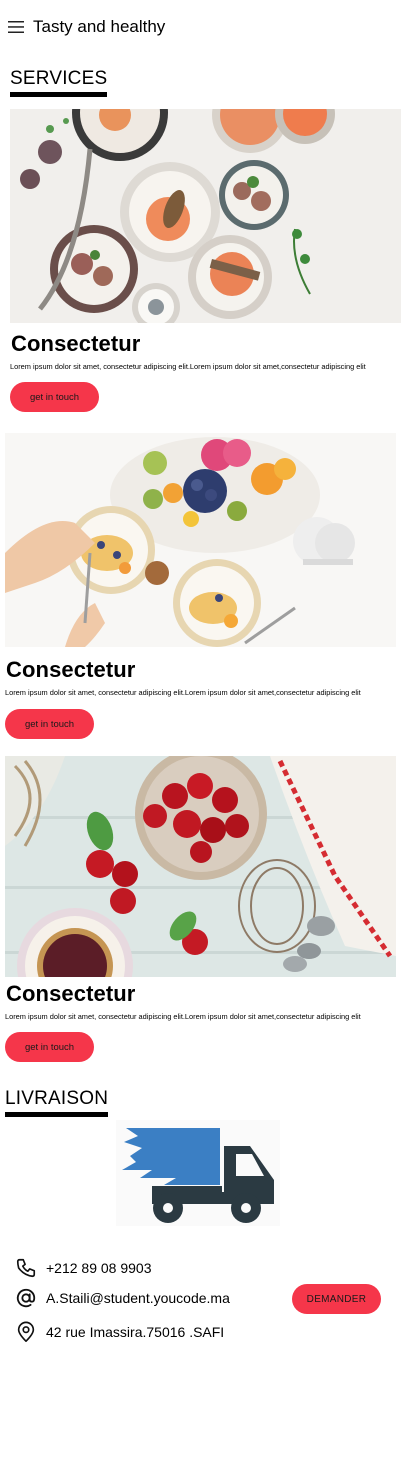 This screenshot has width=414, height=1480. Describe the element at coordinates (54, 397) in the screenshot. I see `get-in-touch-button-1: get in touch` at that location.